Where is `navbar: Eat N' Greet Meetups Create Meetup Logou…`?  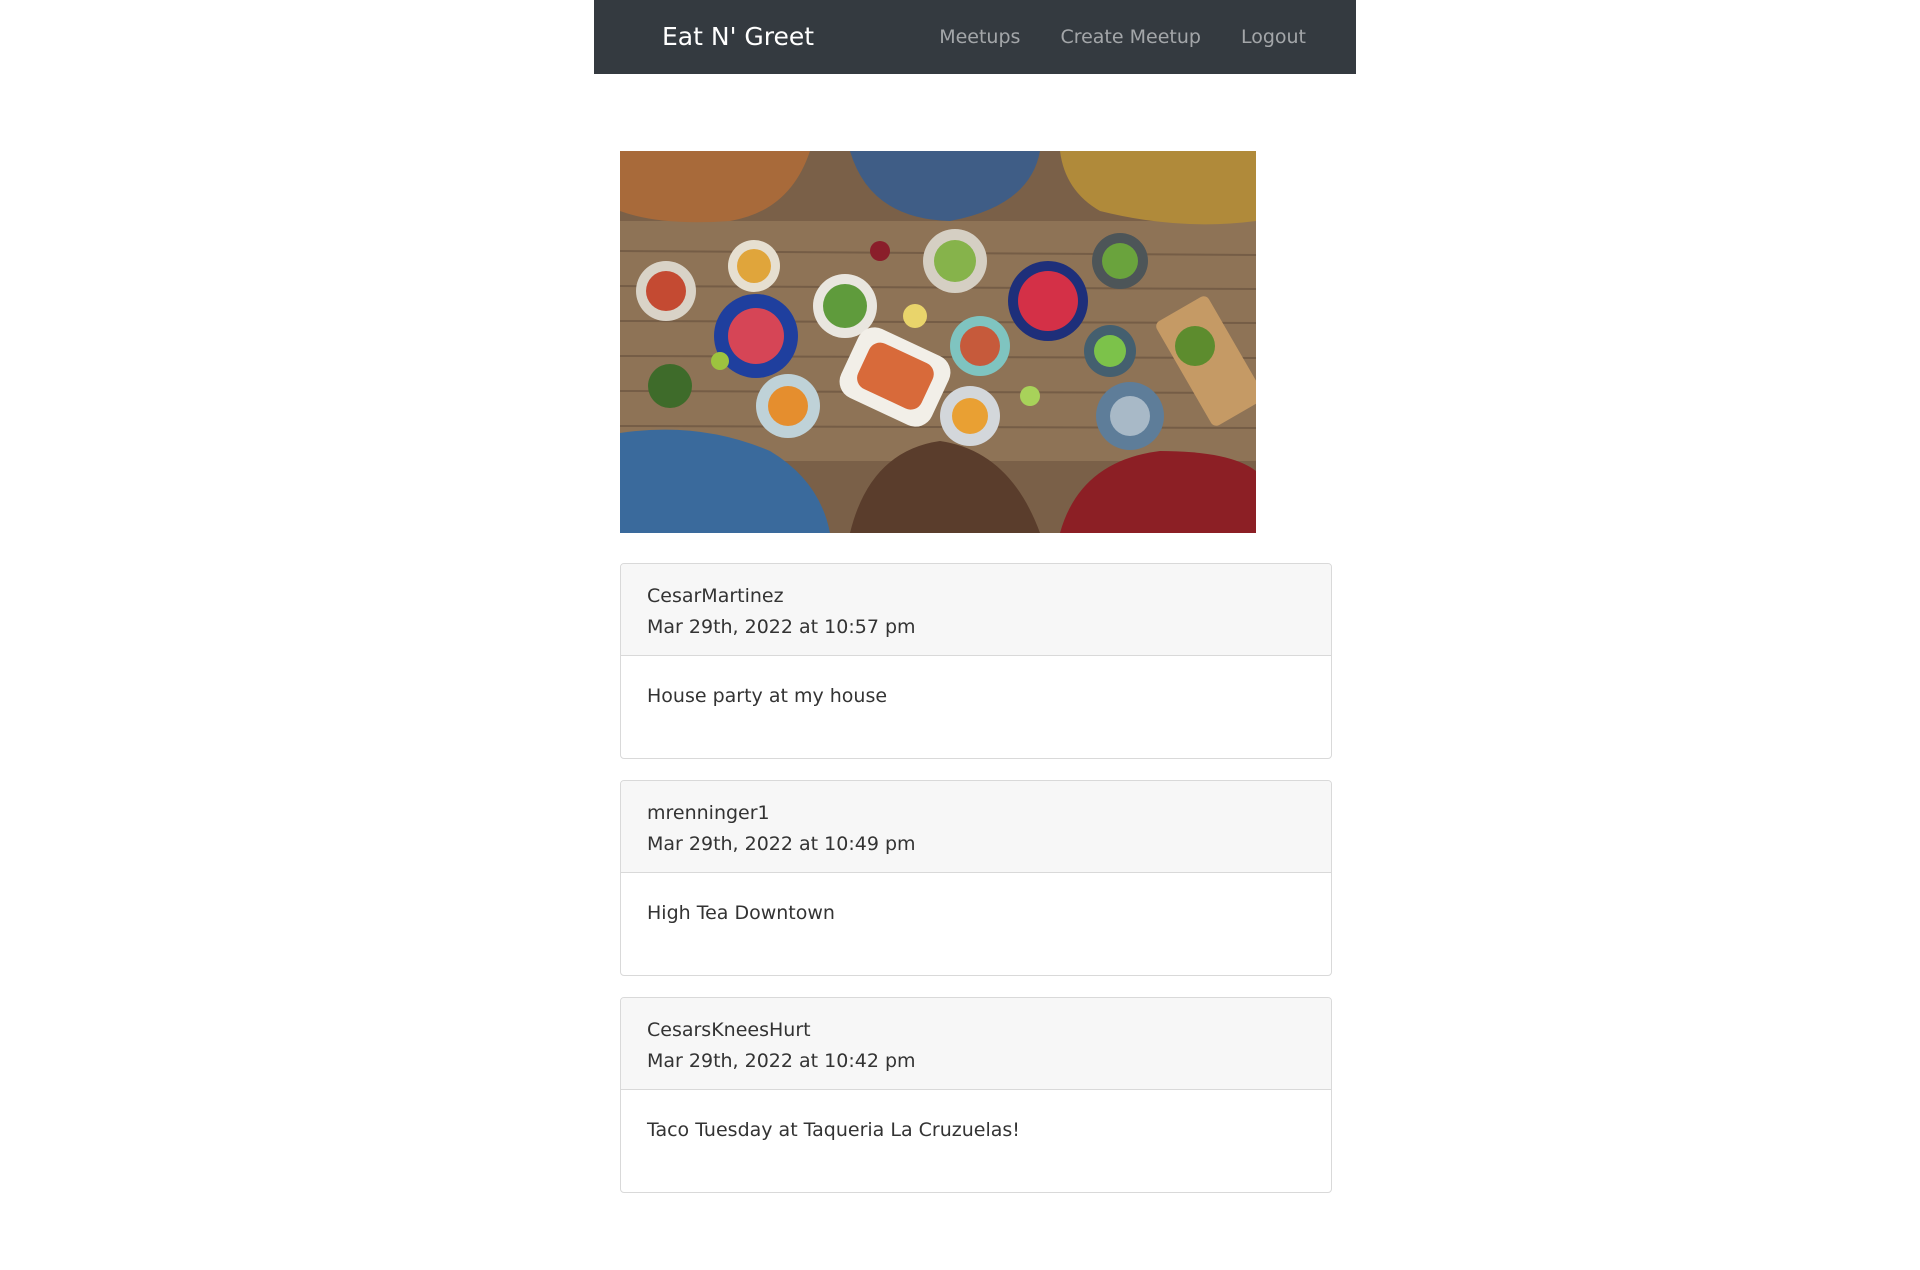
navbar: Eat N' Greet Meetups Create Meetup Logou… is located at coordinates (975, 37).